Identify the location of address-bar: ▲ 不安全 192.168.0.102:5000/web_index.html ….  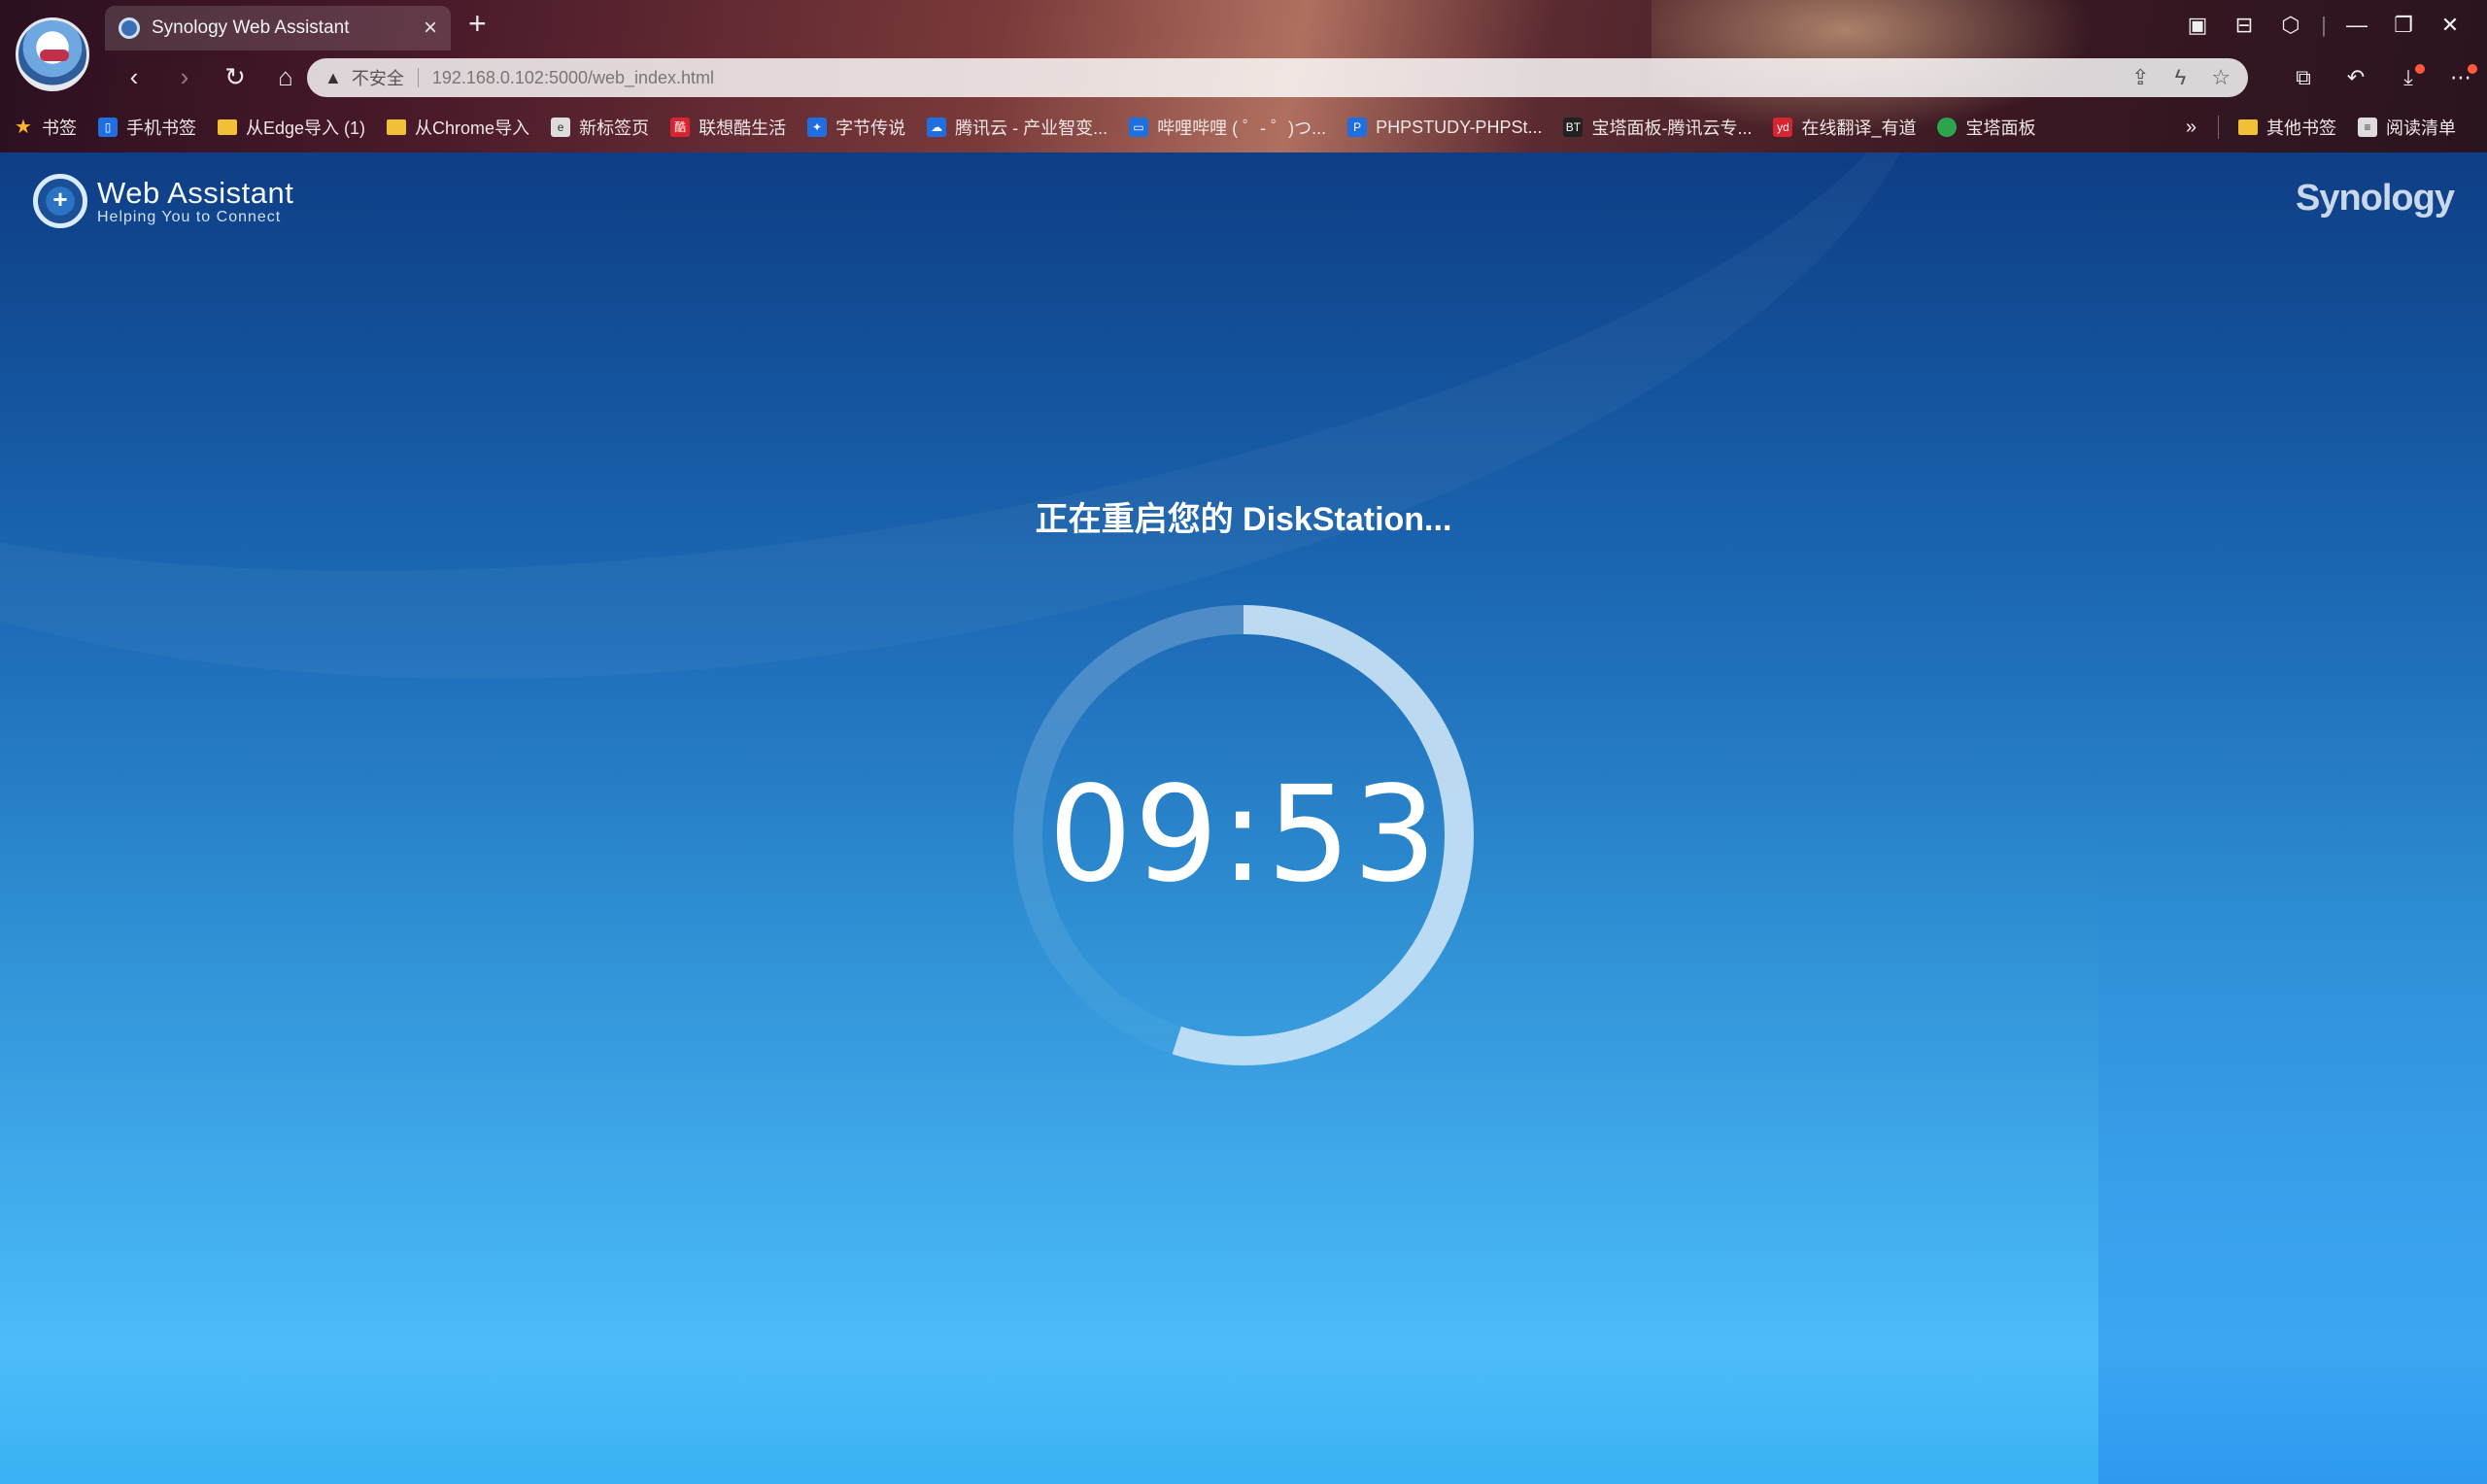
(1277, 78).